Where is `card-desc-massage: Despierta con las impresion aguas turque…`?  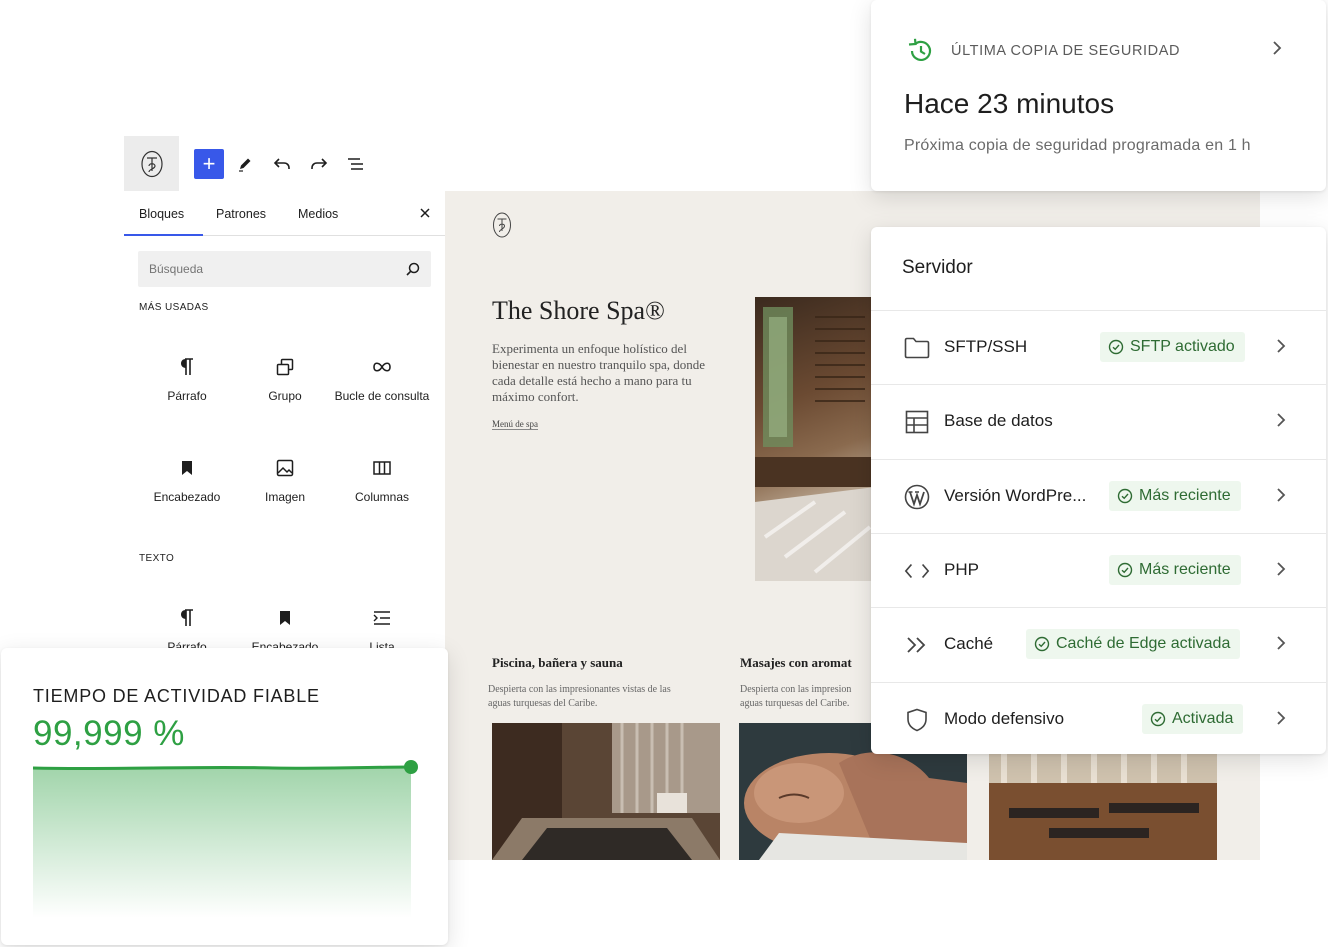 card-desc-massage: Despierta con las impresion aguas turque… is located at coordinates (796, 696).